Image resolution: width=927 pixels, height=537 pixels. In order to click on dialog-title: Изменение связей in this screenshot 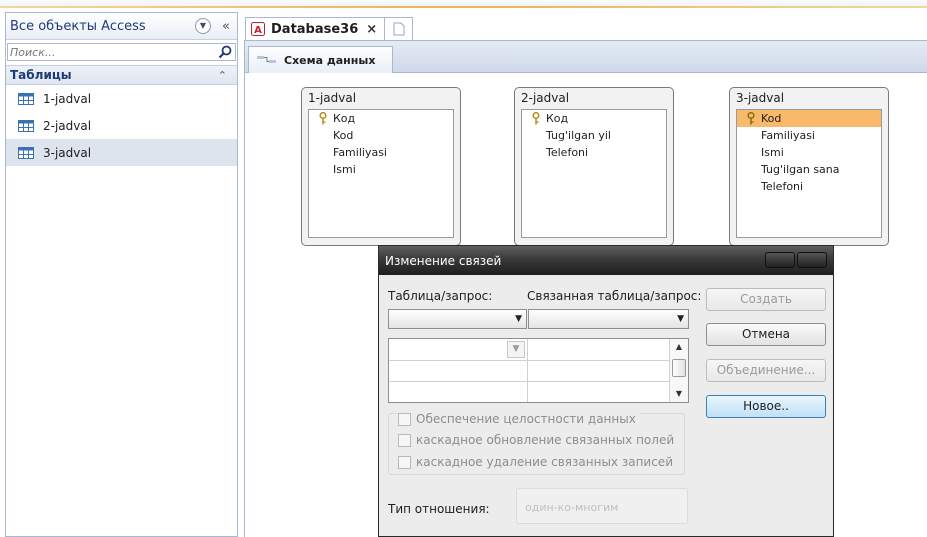, I will do `click(443, 260)`.